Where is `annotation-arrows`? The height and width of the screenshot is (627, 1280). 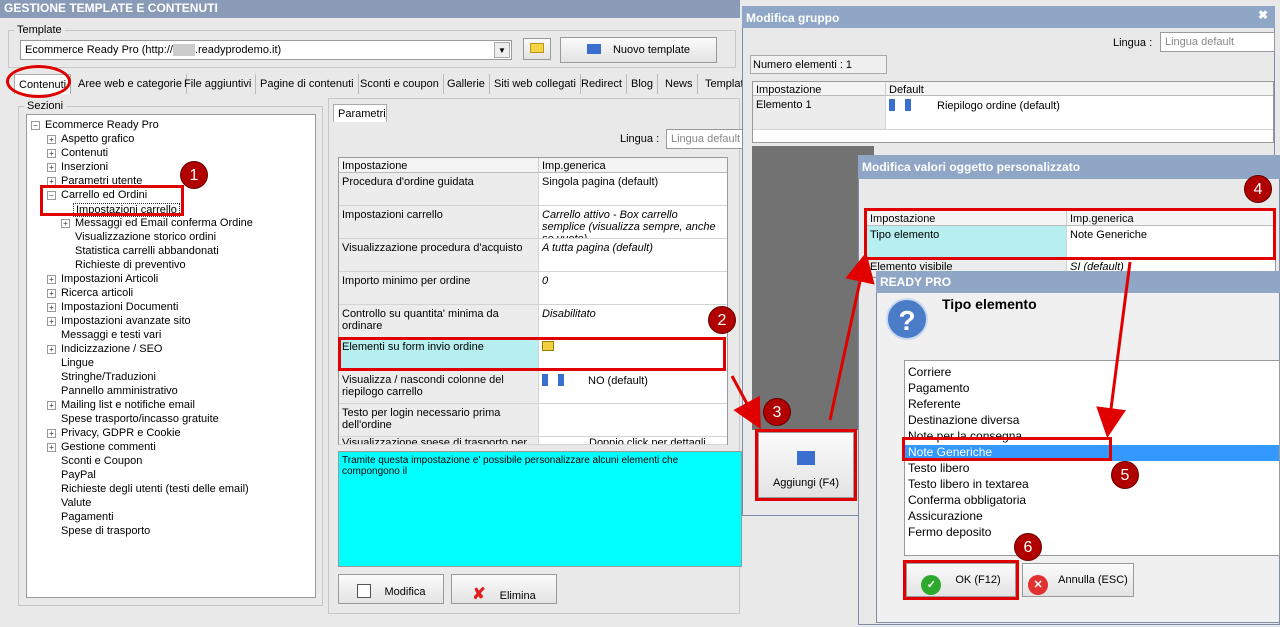 annotation-arrows is located at coordinates (931, 345).